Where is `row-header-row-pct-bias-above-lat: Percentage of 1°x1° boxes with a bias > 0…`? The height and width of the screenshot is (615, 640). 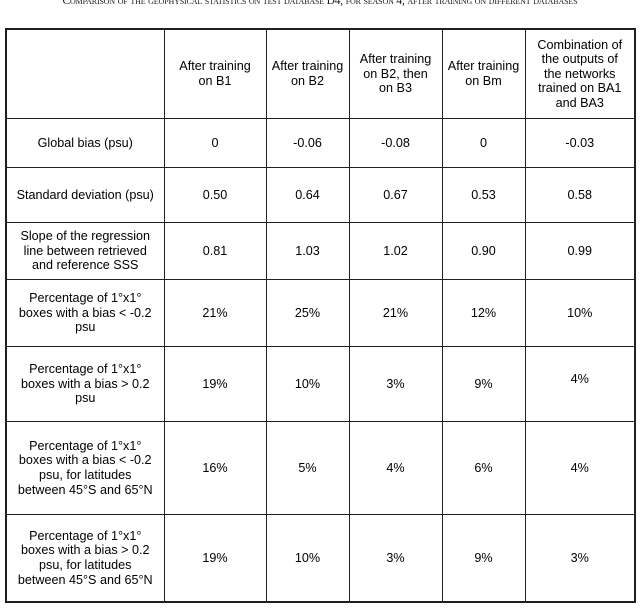
row-header-row-pct-bias-above-lat: Percentage of 1°x1° boxes with a bias > 0… is located at coordinates (85, 558).